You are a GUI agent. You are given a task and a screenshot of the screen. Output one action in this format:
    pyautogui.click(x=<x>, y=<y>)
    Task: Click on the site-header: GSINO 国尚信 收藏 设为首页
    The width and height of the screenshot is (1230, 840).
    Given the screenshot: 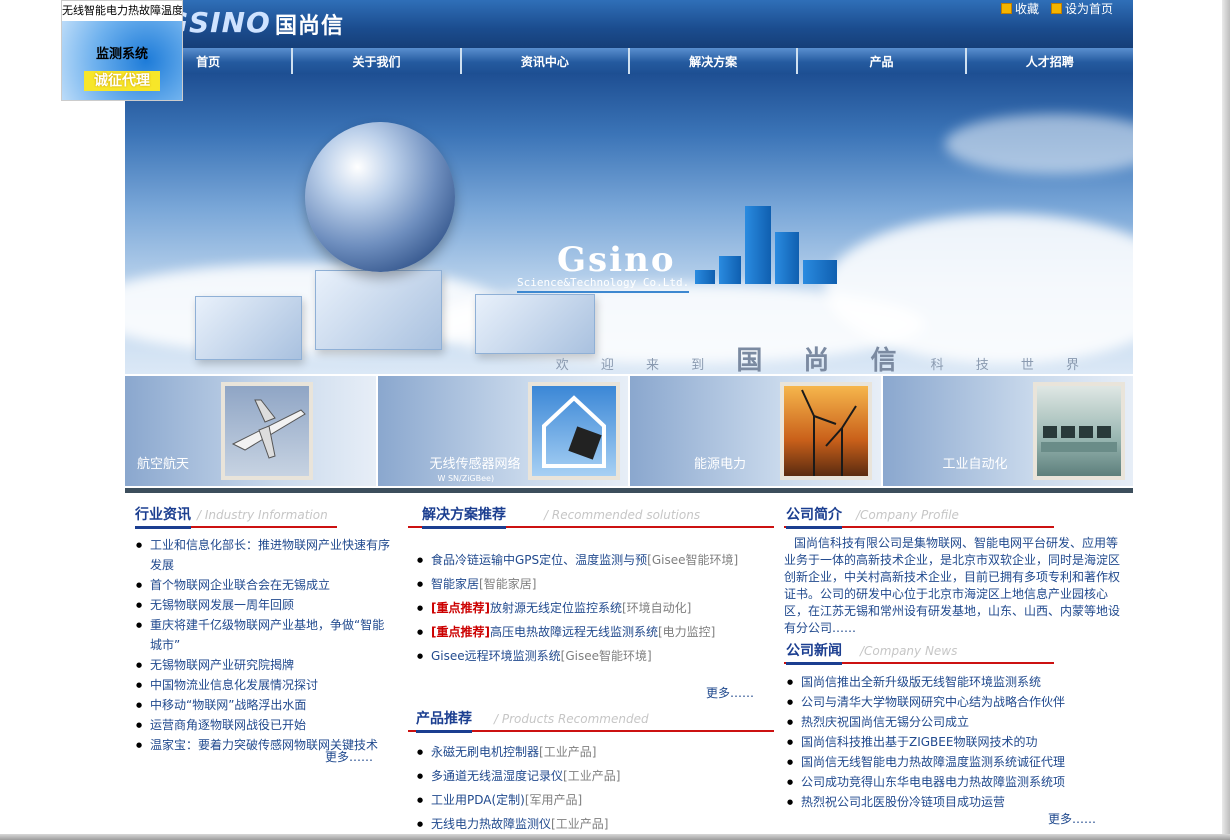 What is the action you would take?
    pyautogui.click(x=629, y=24)
    